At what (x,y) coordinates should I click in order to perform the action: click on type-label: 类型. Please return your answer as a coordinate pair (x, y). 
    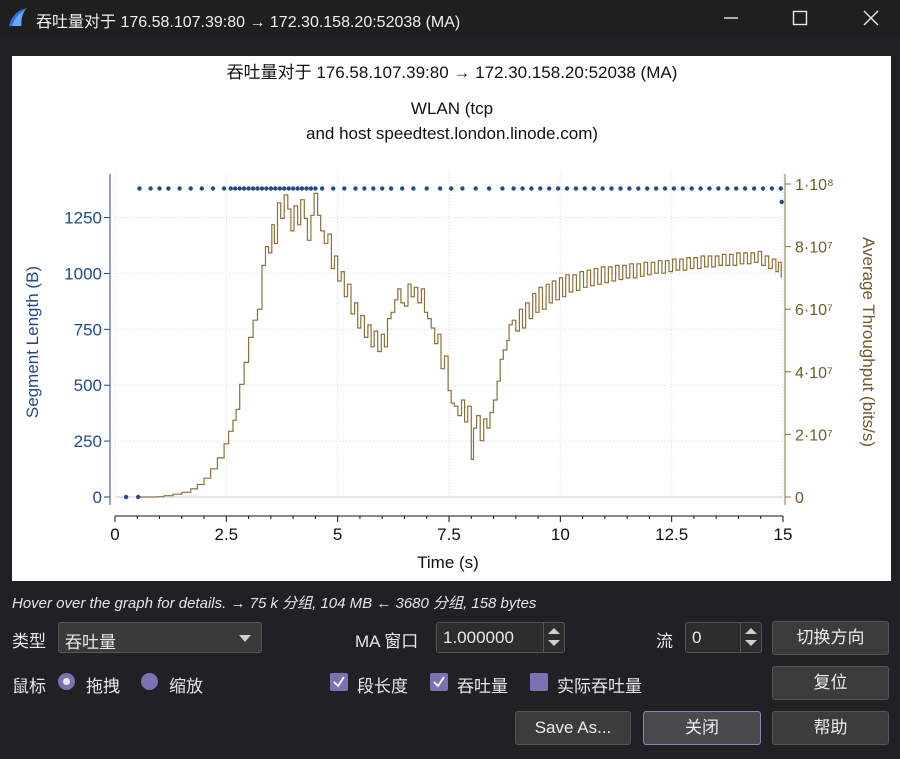
    Looking at the image, I should click on (29, 641).